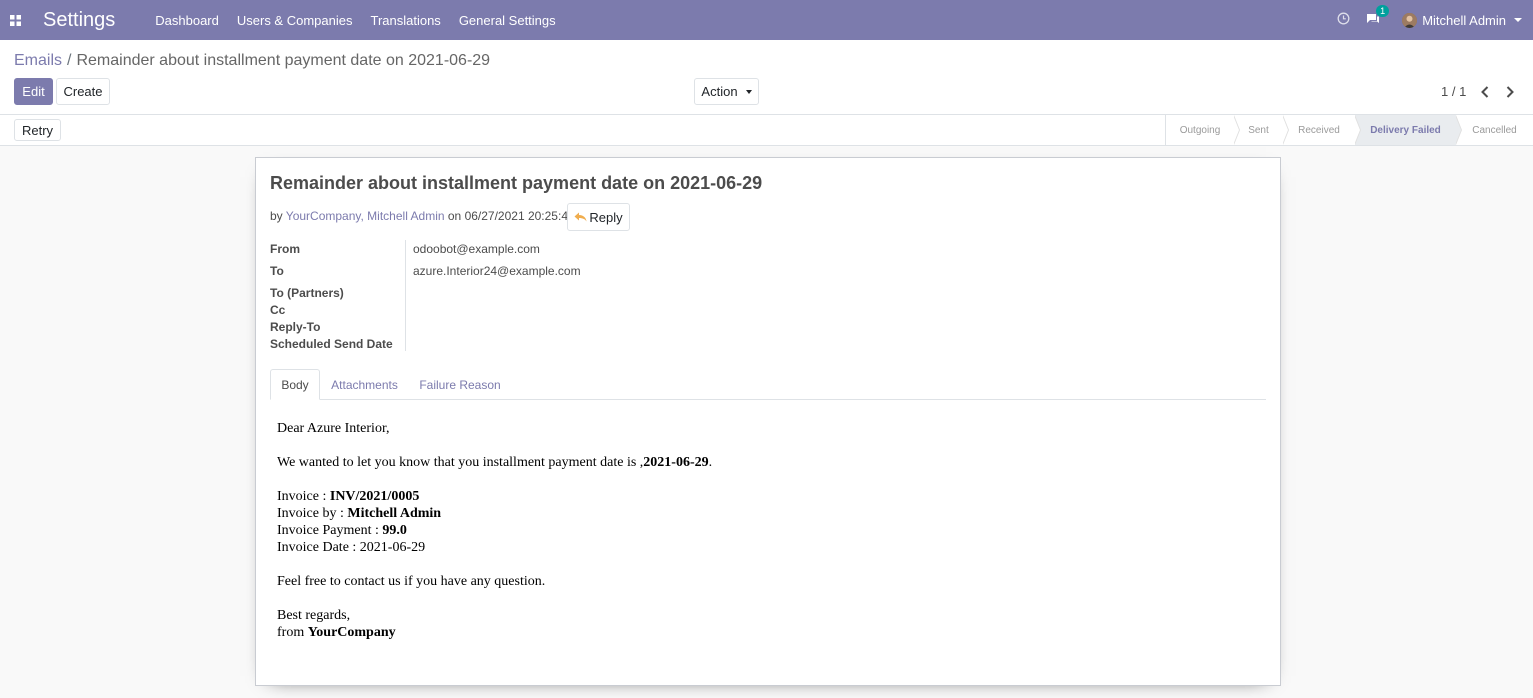 This screenshot has height=698, width=1533. Describe the element at coordinates (351, 547) in the screenshot. I see `invoice-date-line: Invoice Date : 2021-06-29` at that location.